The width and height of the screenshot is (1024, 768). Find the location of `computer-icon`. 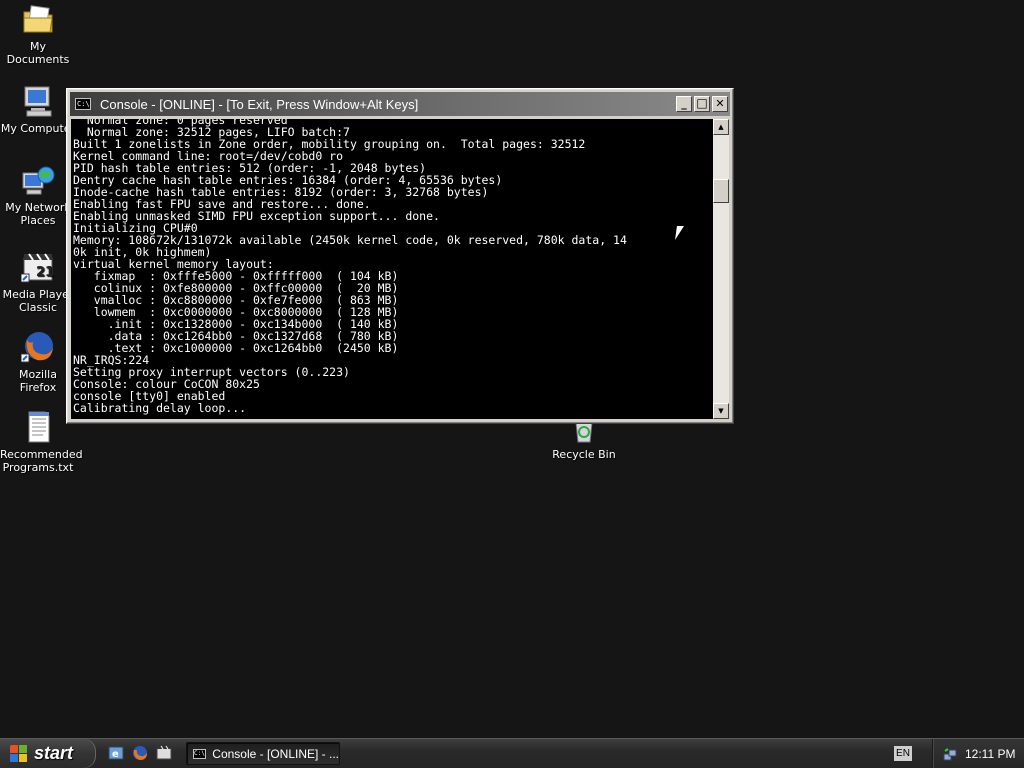

computer-icon is located at coordinates (38, 101).